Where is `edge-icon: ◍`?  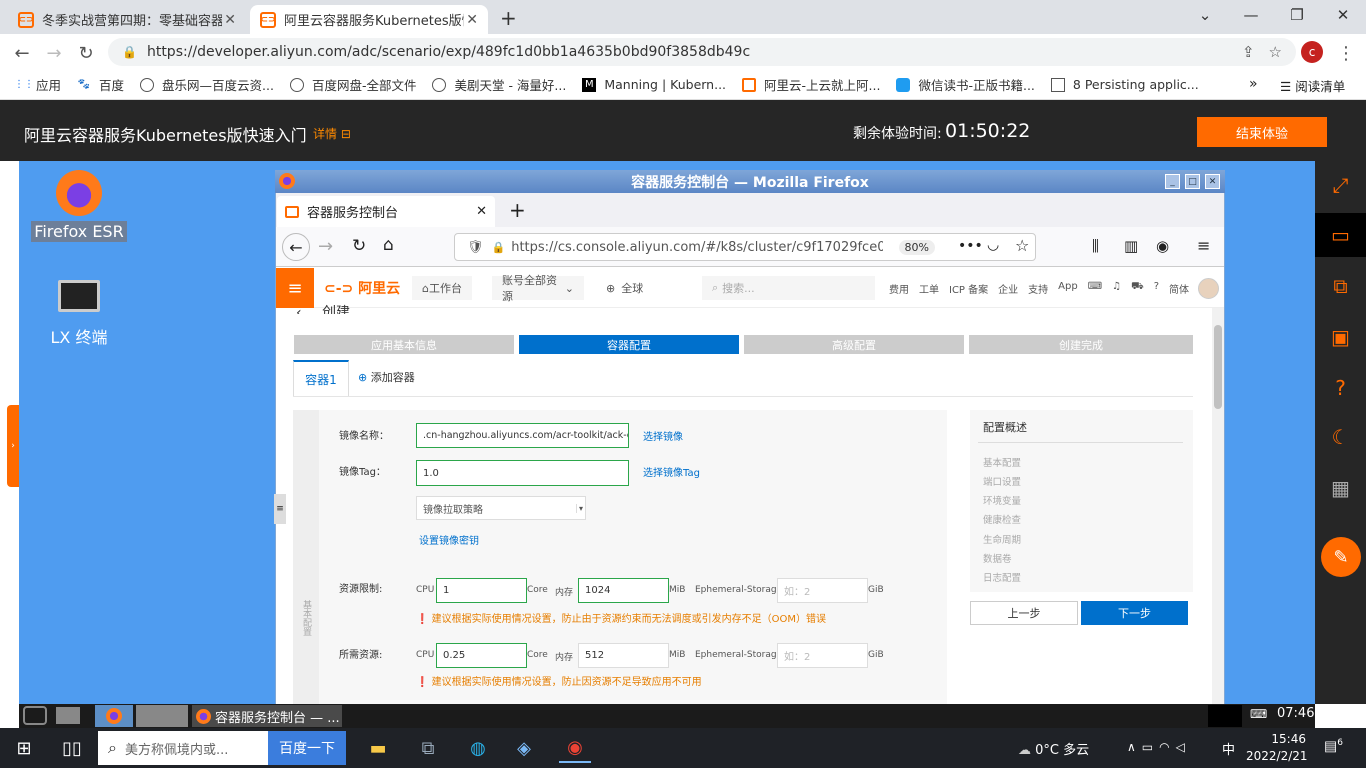 edge-icon: ◍ is located at coordinates (478, 748).